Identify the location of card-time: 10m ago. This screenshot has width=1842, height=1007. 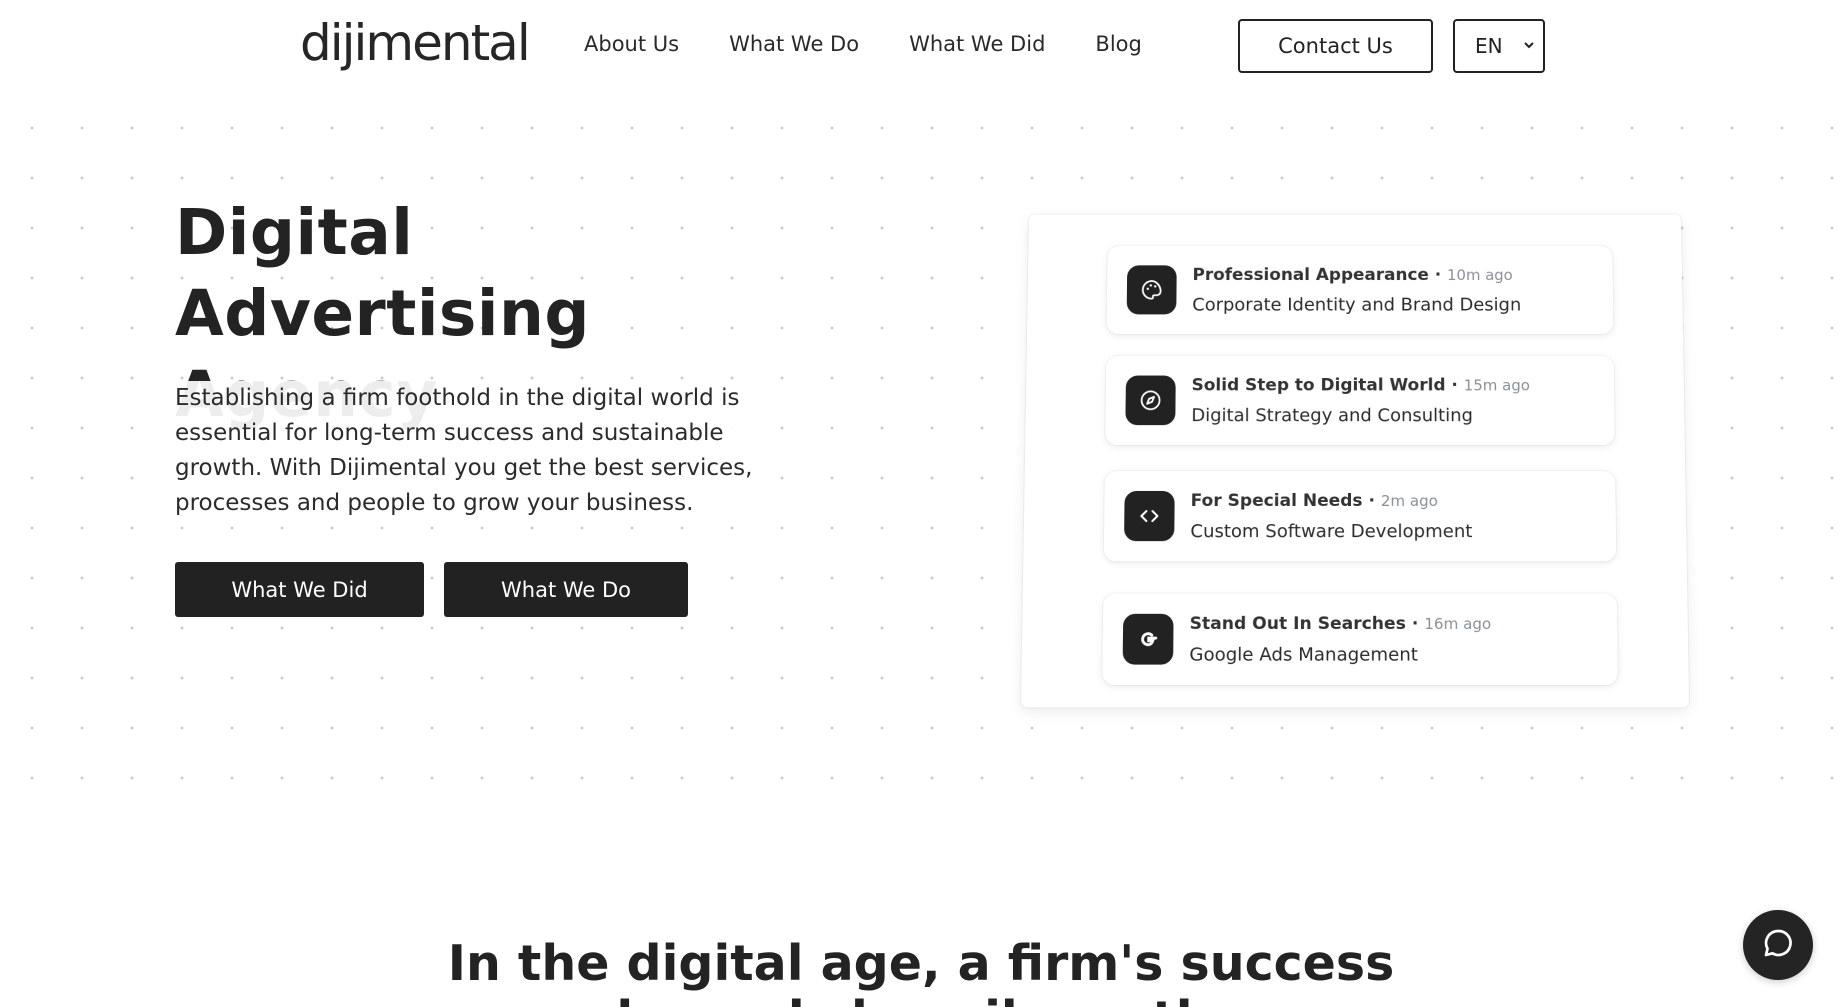
(1479, 275).